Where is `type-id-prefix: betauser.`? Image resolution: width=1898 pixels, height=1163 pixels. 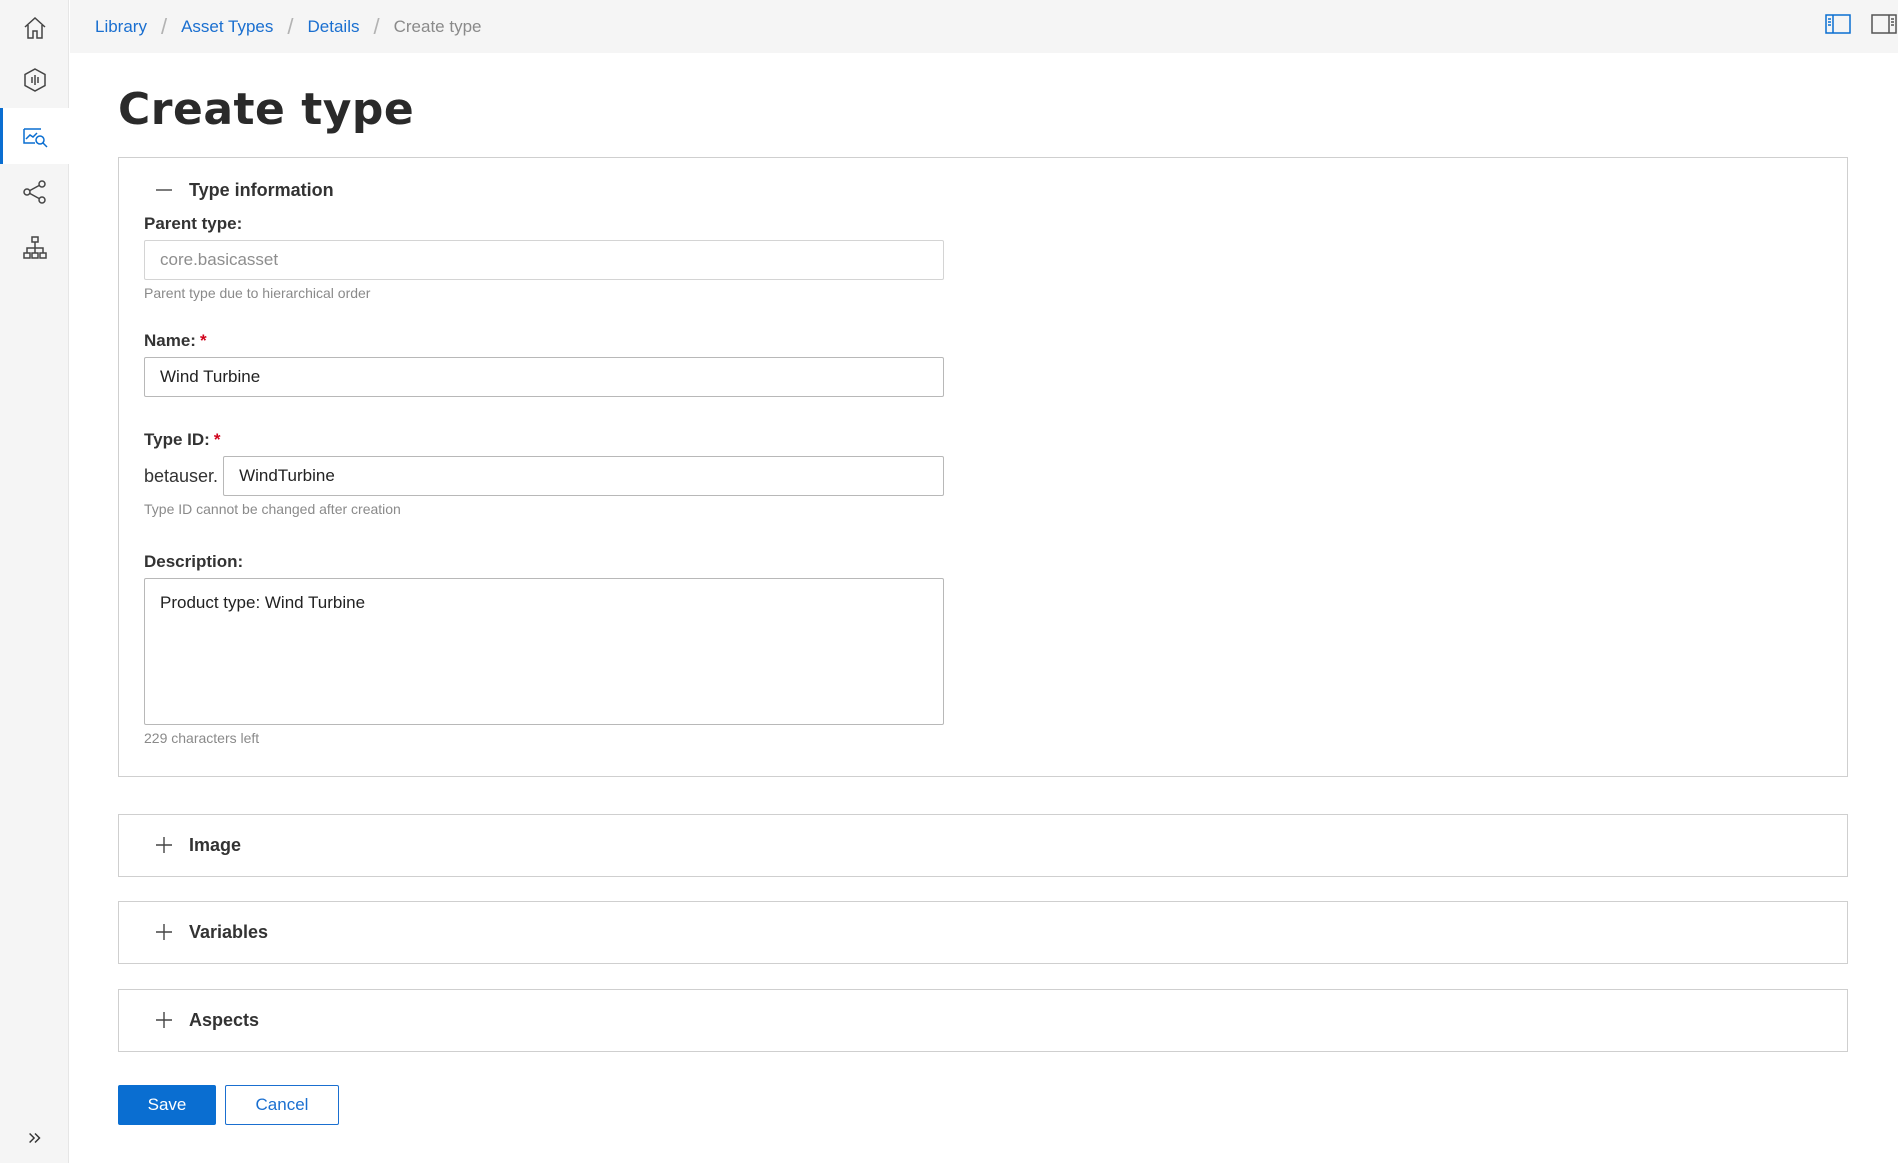
type-id-prefix: betauser. is located at coordinates (181, 475).